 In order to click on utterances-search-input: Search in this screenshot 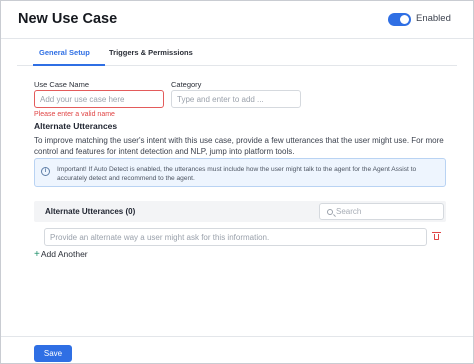, I will do `click(381, 211)`.